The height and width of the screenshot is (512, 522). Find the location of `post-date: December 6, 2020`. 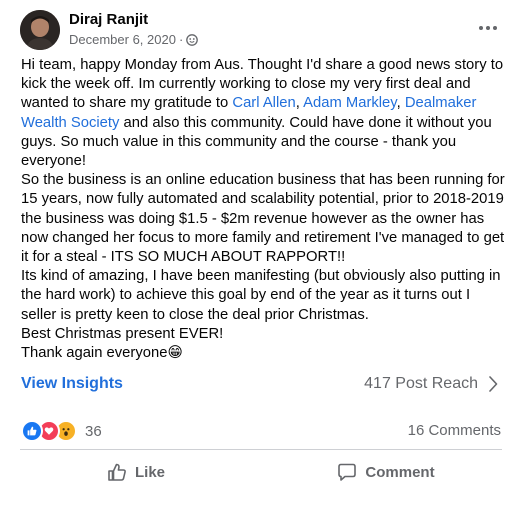

post-date: December 6, 2020 is located at coordinates (122, 39).